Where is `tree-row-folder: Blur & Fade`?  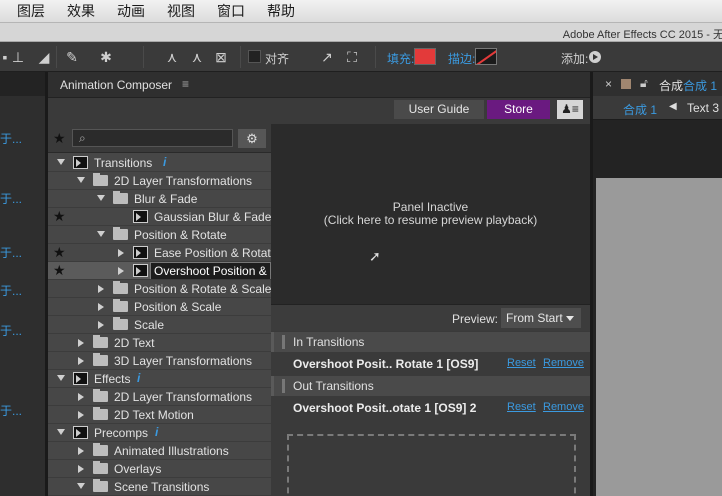
tree-row-folder: Blur & Fade is located at coordinates (159, 199).